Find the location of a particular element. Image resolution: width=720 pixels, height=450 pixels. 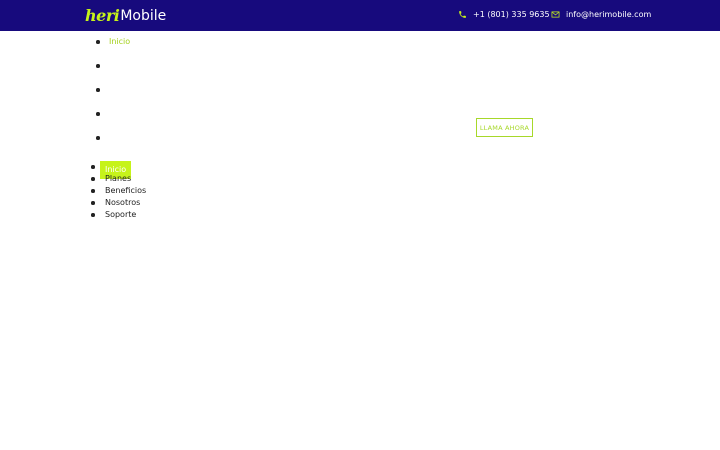

logo-mobile: Mobile is located at coordinates (143, 15).